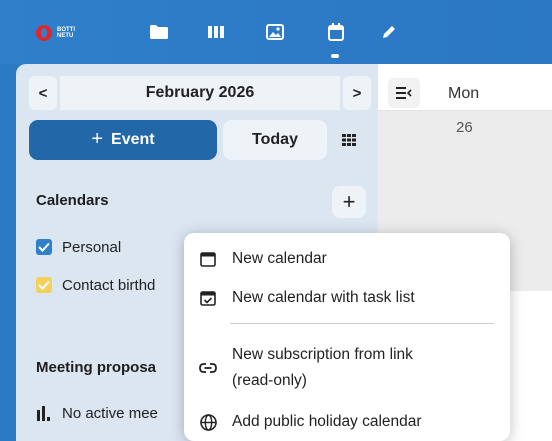 The height and width of the screenshot is (441, 552). I want to click on collapse-sidebar-icon, so click(404, 93).